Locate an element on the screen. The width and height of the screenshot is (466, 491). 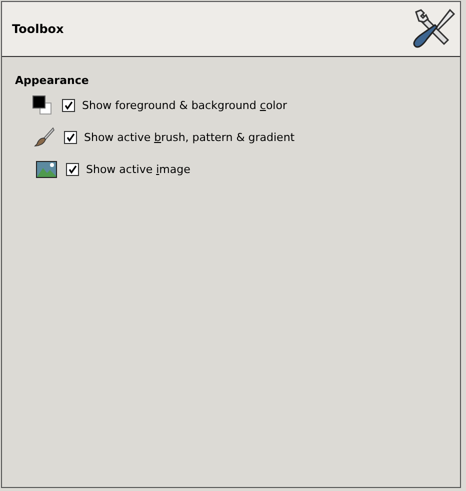
panel-title: Toolbox is located at coordinates (38, 29).